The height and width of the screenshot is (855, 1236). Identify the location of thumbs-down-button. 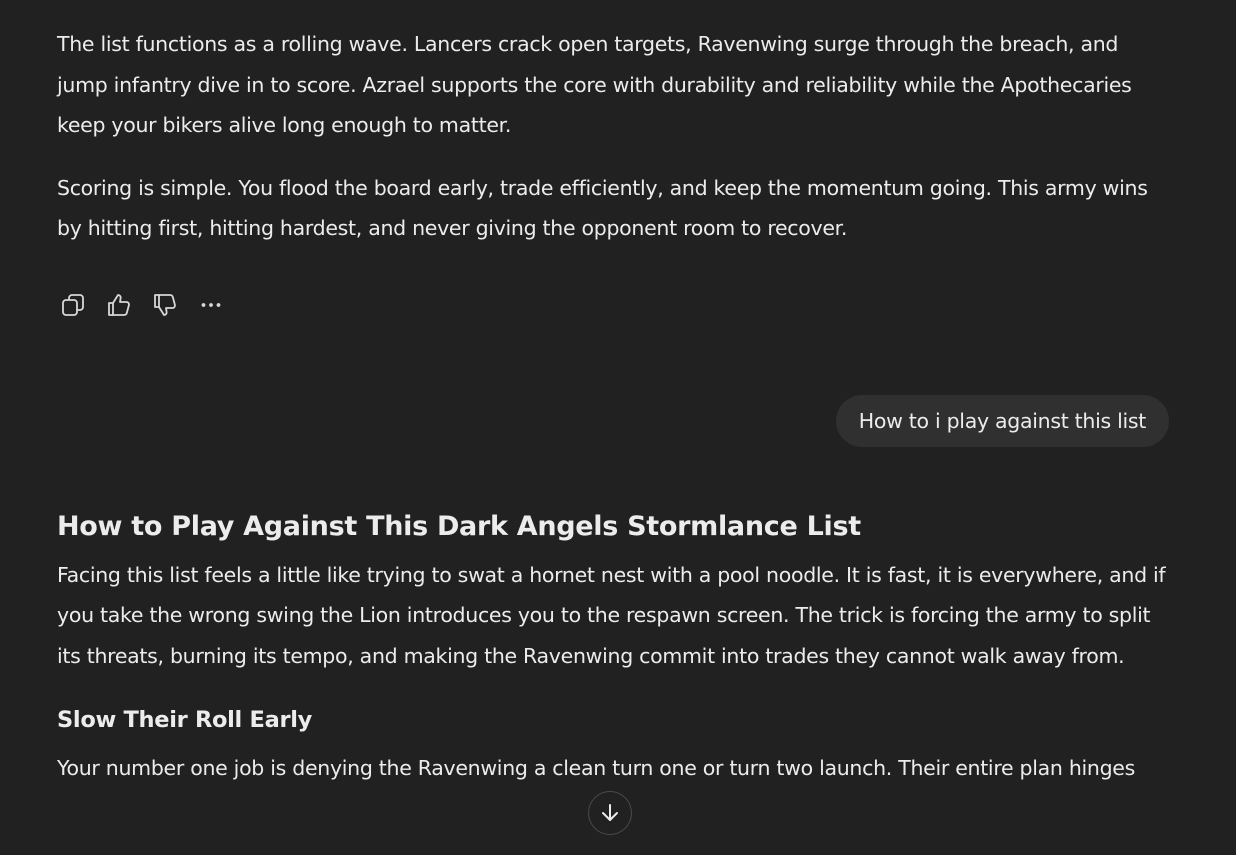
(165, 305).